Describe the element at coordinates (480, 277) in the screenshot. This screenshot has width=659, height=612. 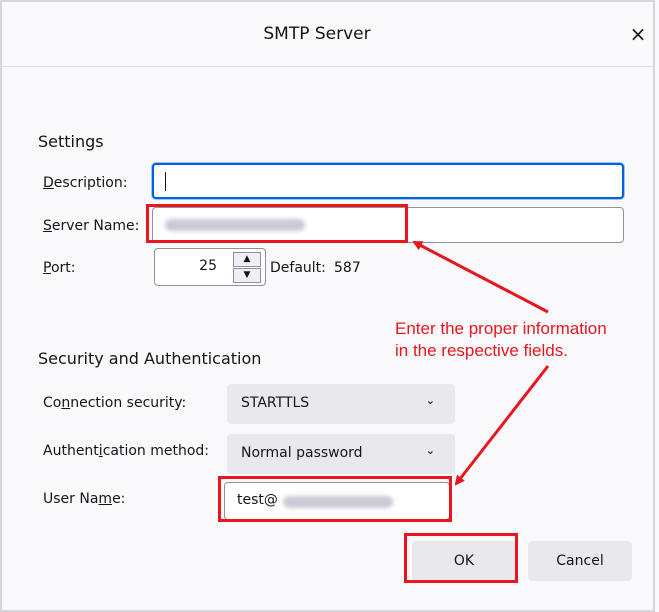
I see `arrow-to-server-name` at that location.